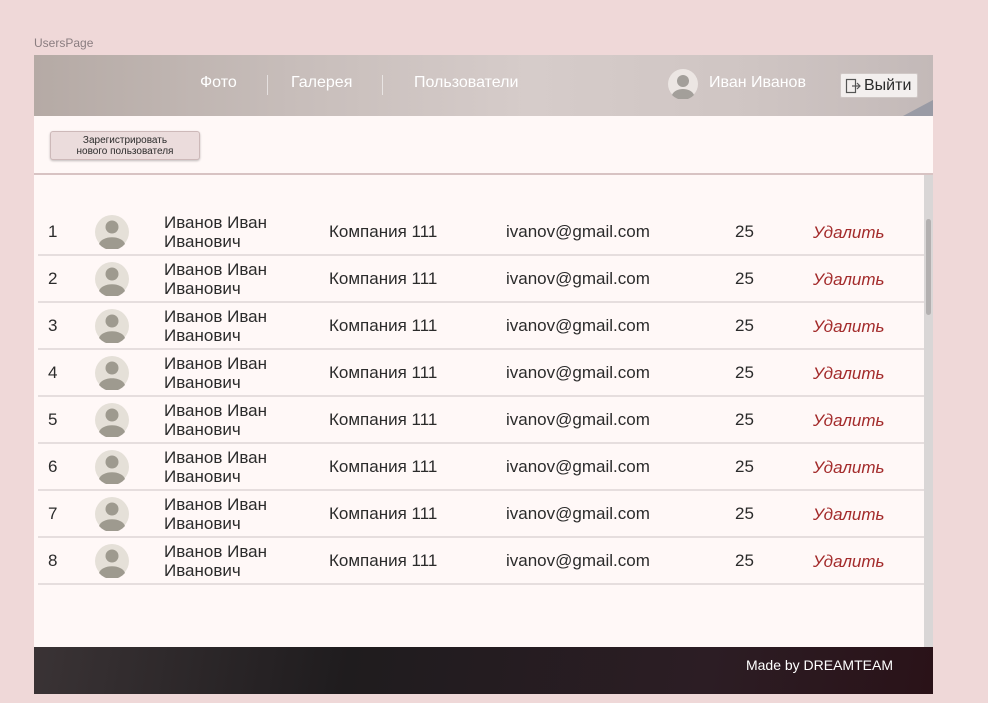 The width and height of the screenshot is (988, 703). What do you see at coordinates (53, 466) in the screenshot?
I see `row-number: 6` at bounding box center [53, 466].